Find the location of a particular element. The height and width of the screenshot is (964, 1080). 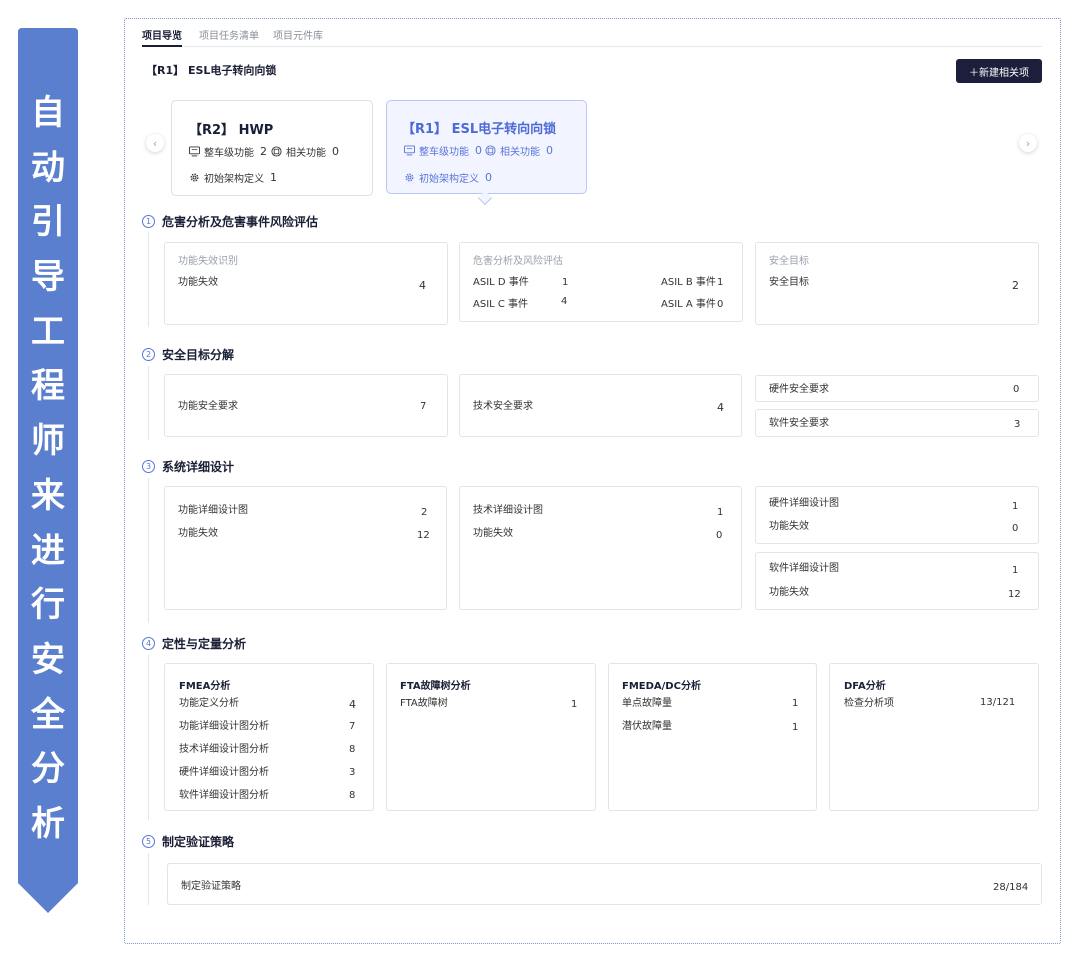

section-qualitative-quantitative-analysis-header: 4 定性与定量分析 is located at coordinates (194, 643).